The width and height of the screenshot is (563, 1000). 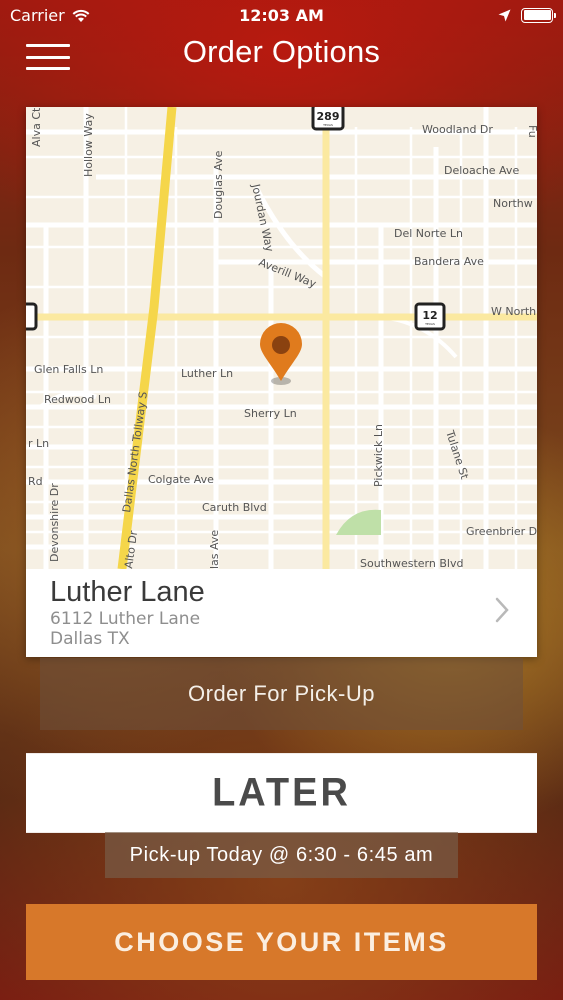 I want to click on route-shield-edge, so click(x=32, y=316).